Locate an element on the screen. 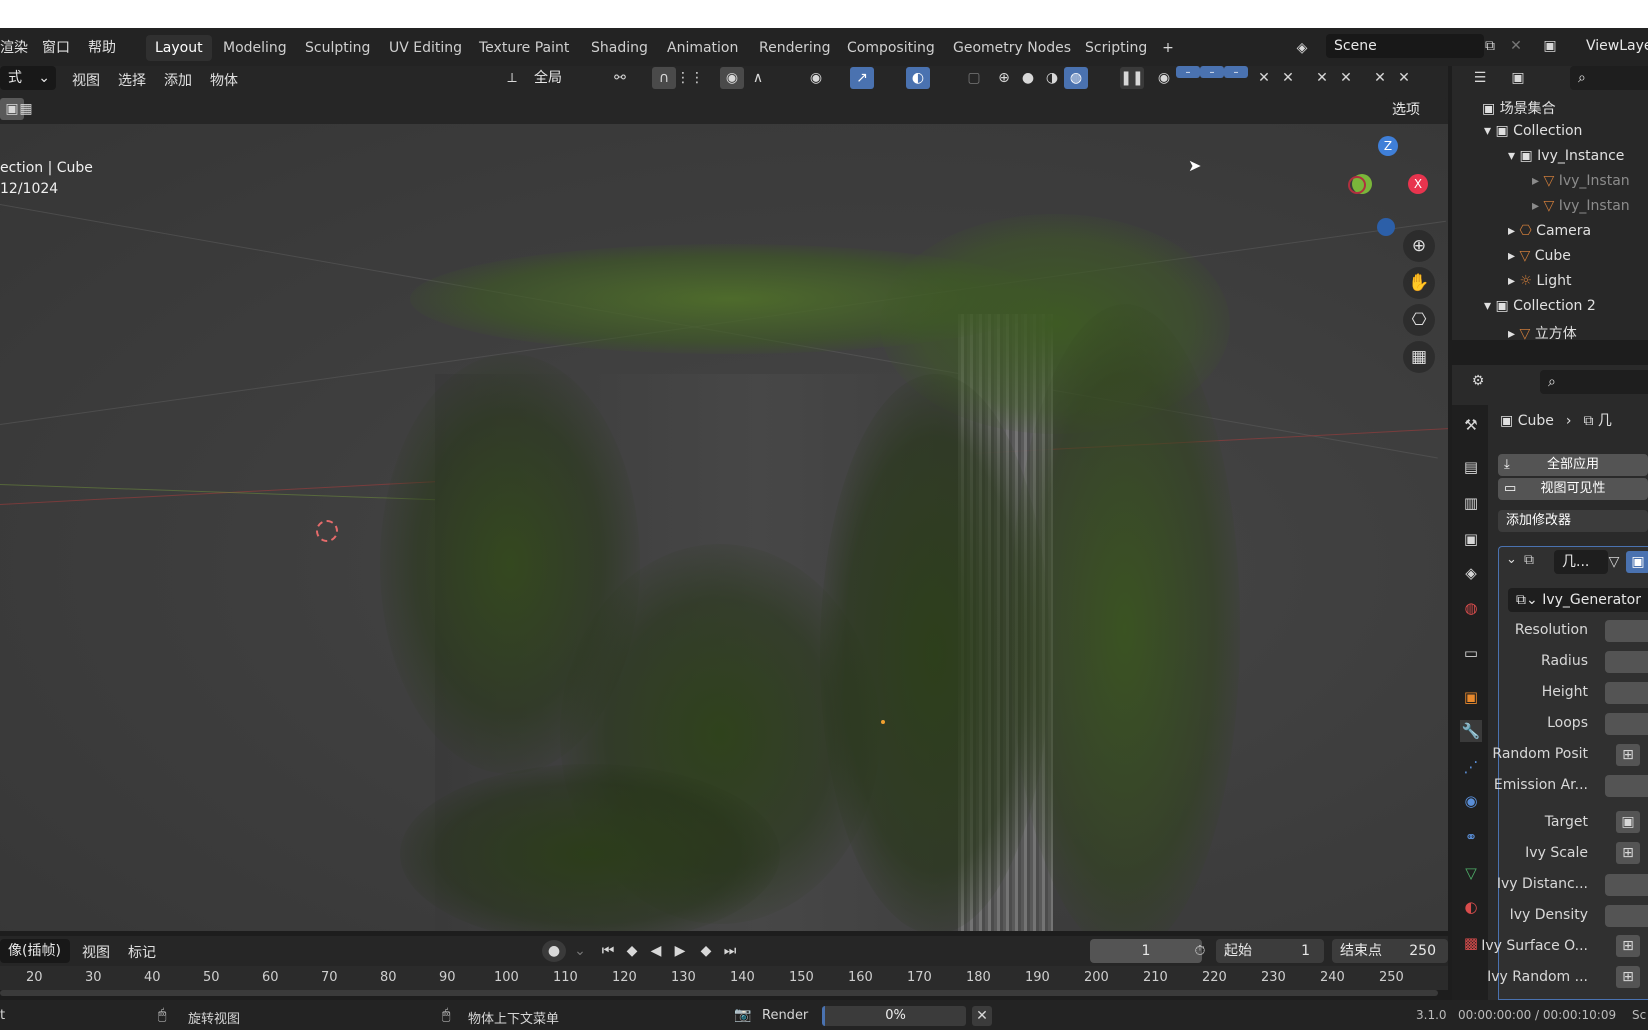  outliner-item: ▸ ☼ Light is located at coordinates (1539, 281).